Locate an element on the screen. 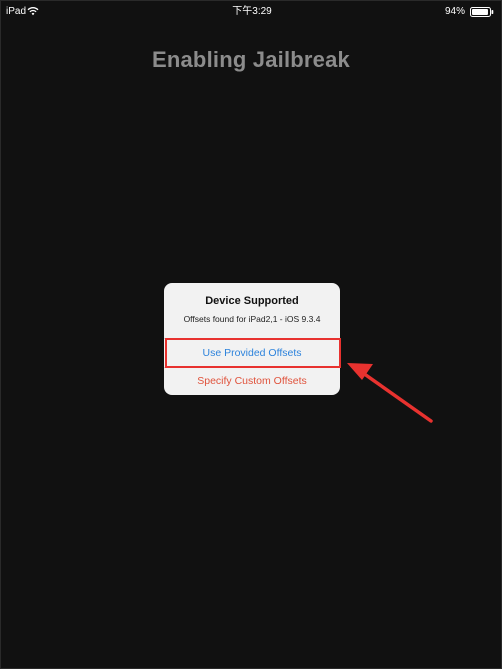 This screenshot has height=669, width=502. specify-custom-offsets-button: Specify Custom Offsets is located at coordinates (252, 381).